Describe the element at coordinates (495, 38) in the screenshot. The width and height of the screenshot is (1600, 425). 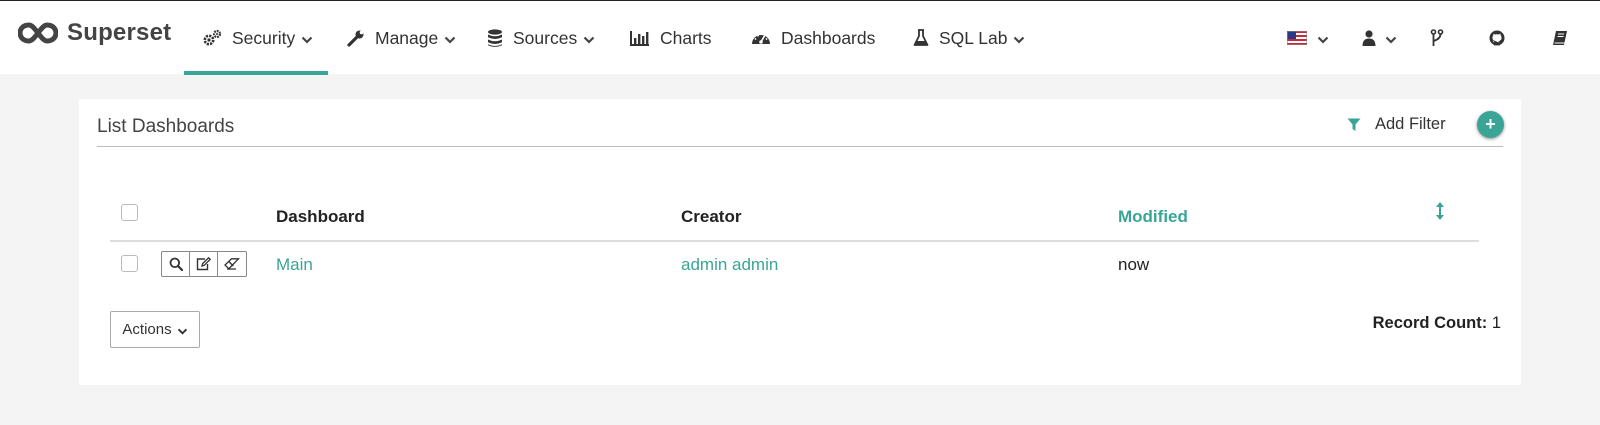
I see `database-icon` at that location.